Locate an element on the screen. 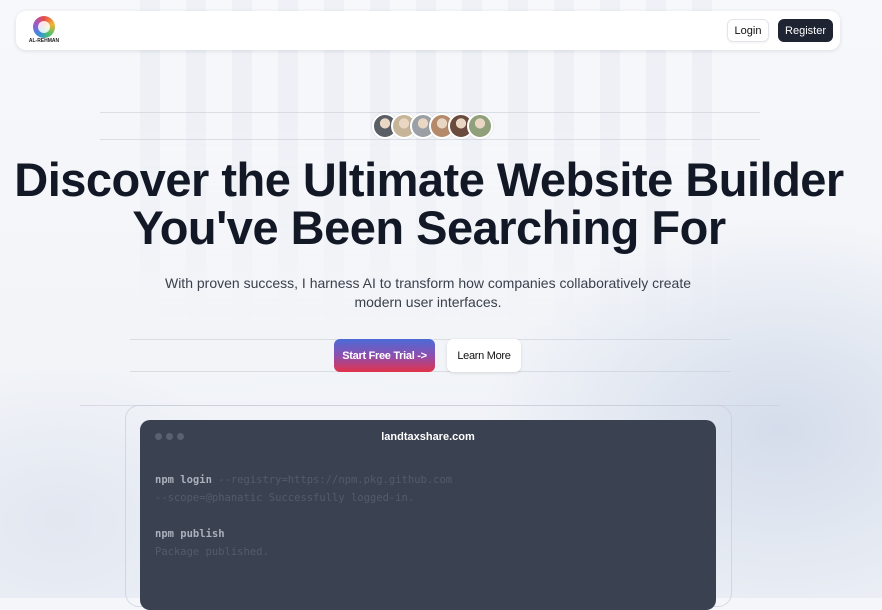 The image size is (882, 610). code-output: --registry=https://npm.pkg.github.com is located at coordinates (332, 480).